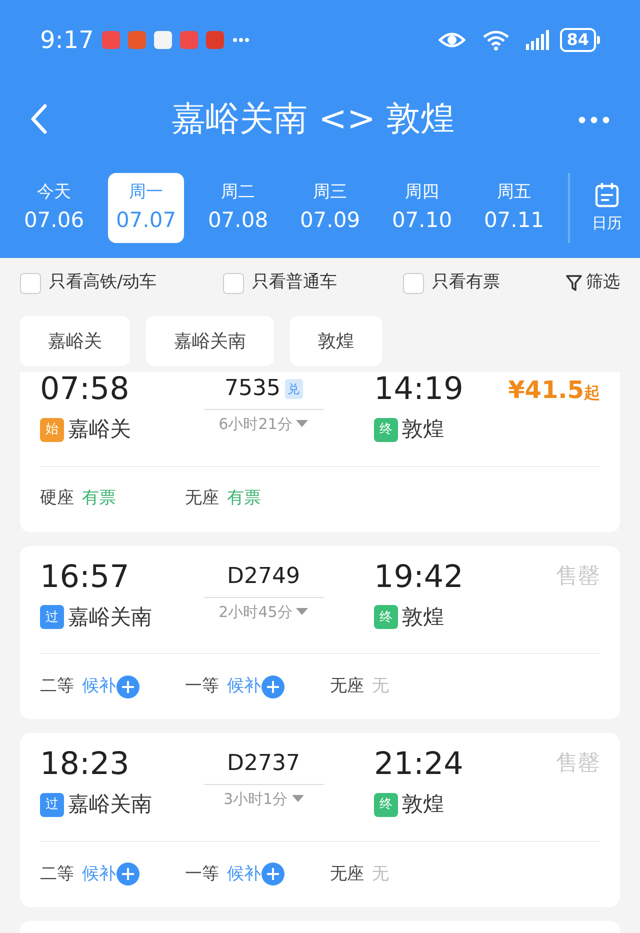 This screenshot has height=933, width=640. I want to click on date-tab: 周一 07.07, so click(146, 208).